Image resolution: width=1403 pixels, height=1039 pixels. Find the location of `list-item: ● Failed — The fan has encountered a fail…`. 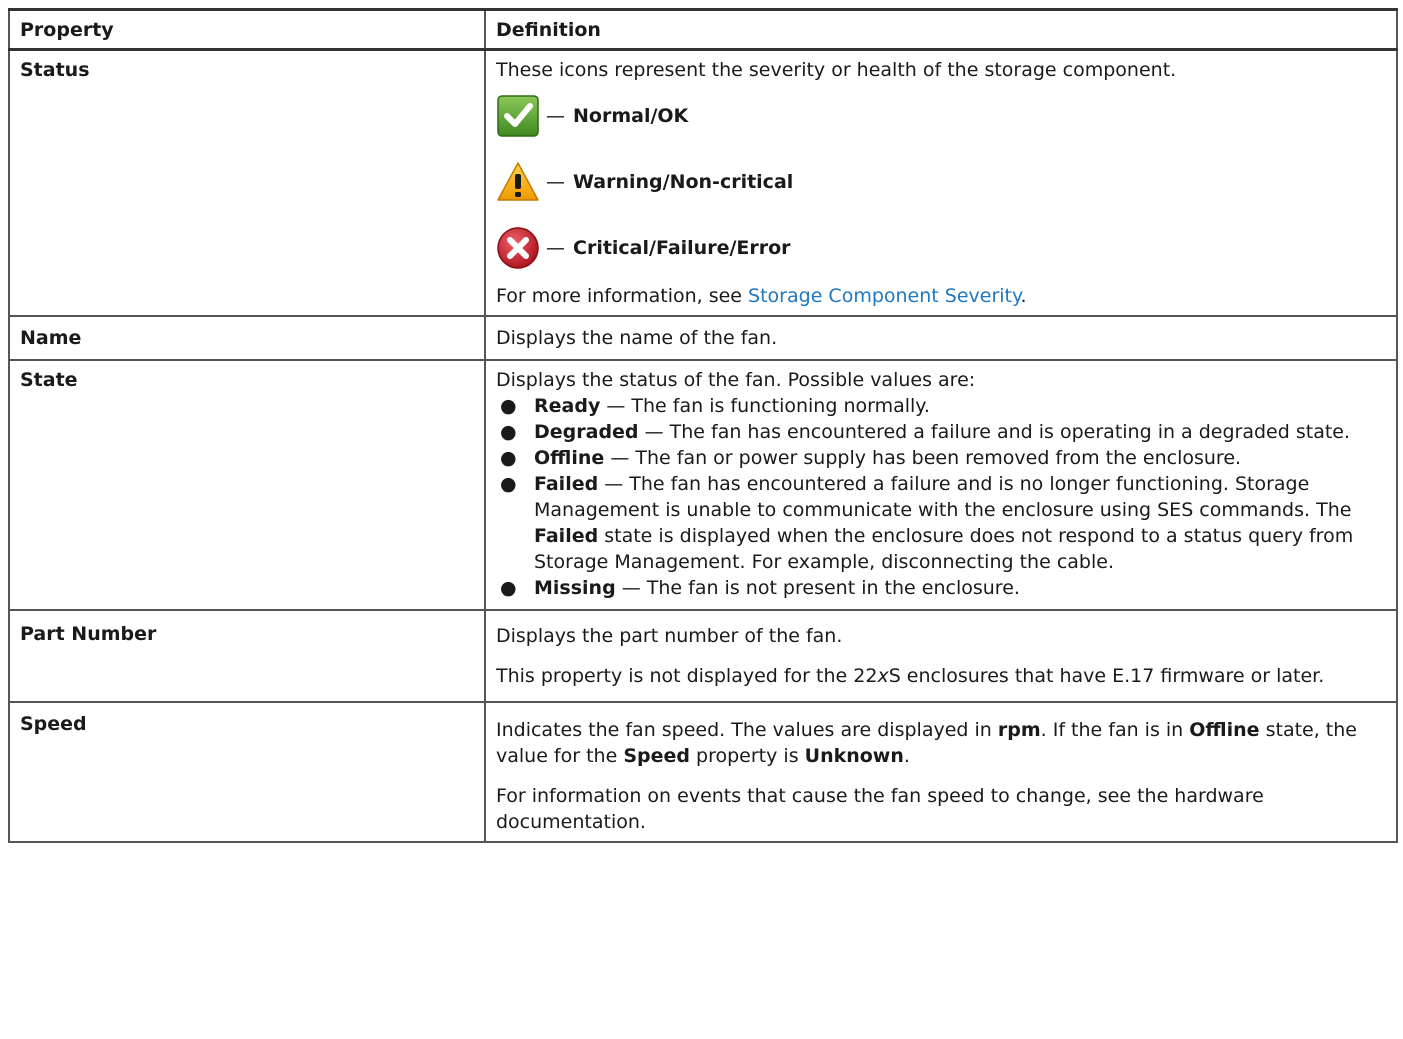

list-item: ● Failed — The fan has encountered a fail… is located at coordinates (927, 523).